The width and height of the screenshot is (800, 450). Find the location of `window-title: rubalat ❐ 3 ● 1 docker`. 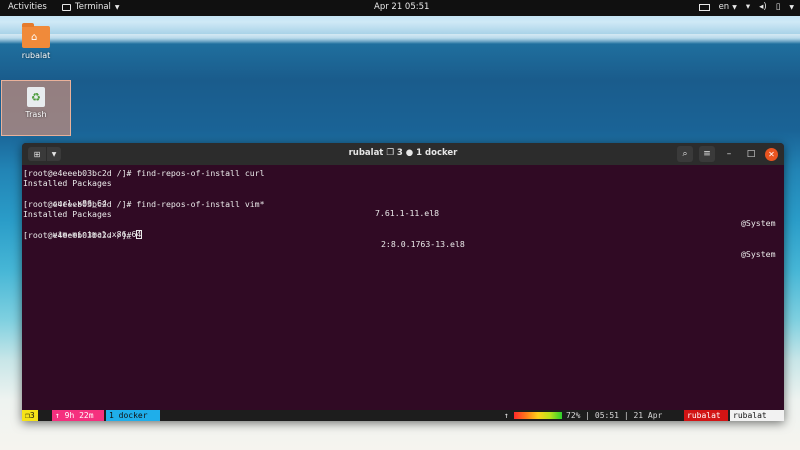

window-title: rubalat ❐ 3 ● 1 docker is located at coordinates (403, 153).